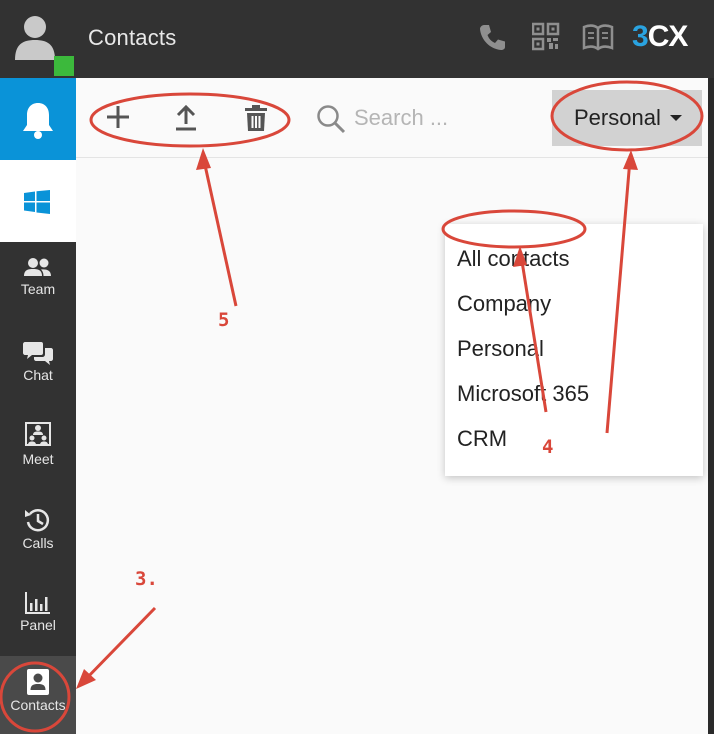 The image size is (714, 734). What do you see at coordinates (449, 118) in the screenshot?
I see `search-input` at bounding box center [449, 118].